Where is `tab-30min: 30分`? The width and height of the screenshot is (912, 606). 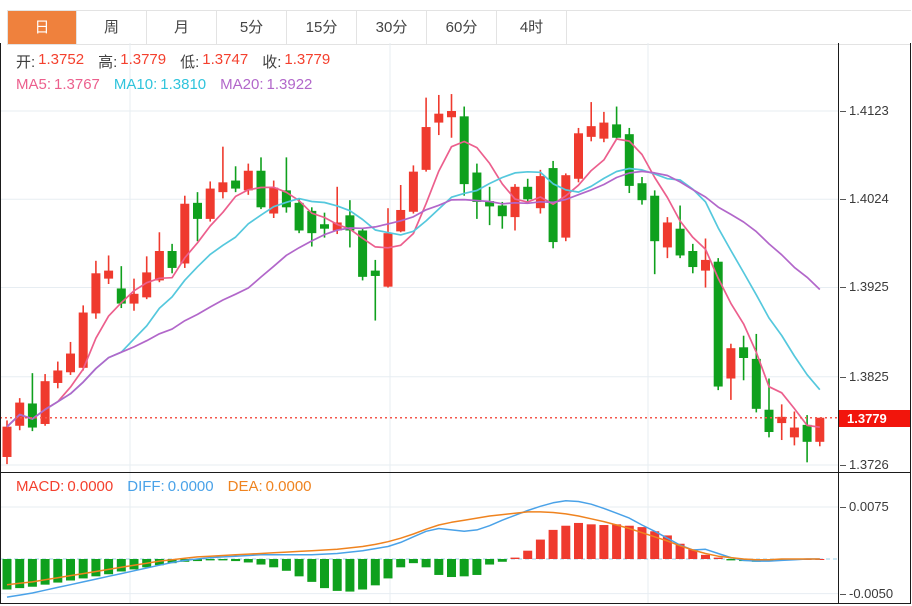 tab-30min: 30分 is located at coordinates (392, 27).